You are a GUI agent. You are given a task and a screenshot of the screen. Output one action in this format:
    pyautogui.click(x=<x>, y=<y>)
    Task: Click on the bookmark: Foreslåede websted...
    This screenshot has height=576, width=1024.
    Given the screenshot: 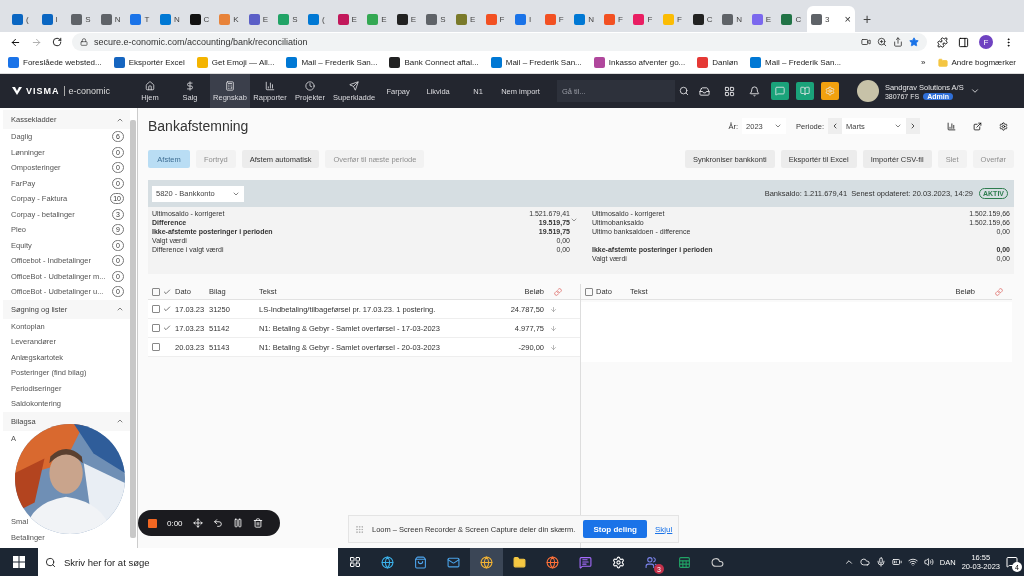 What is the action you would take?
    pyautogui.click(x=55, y=62)
    